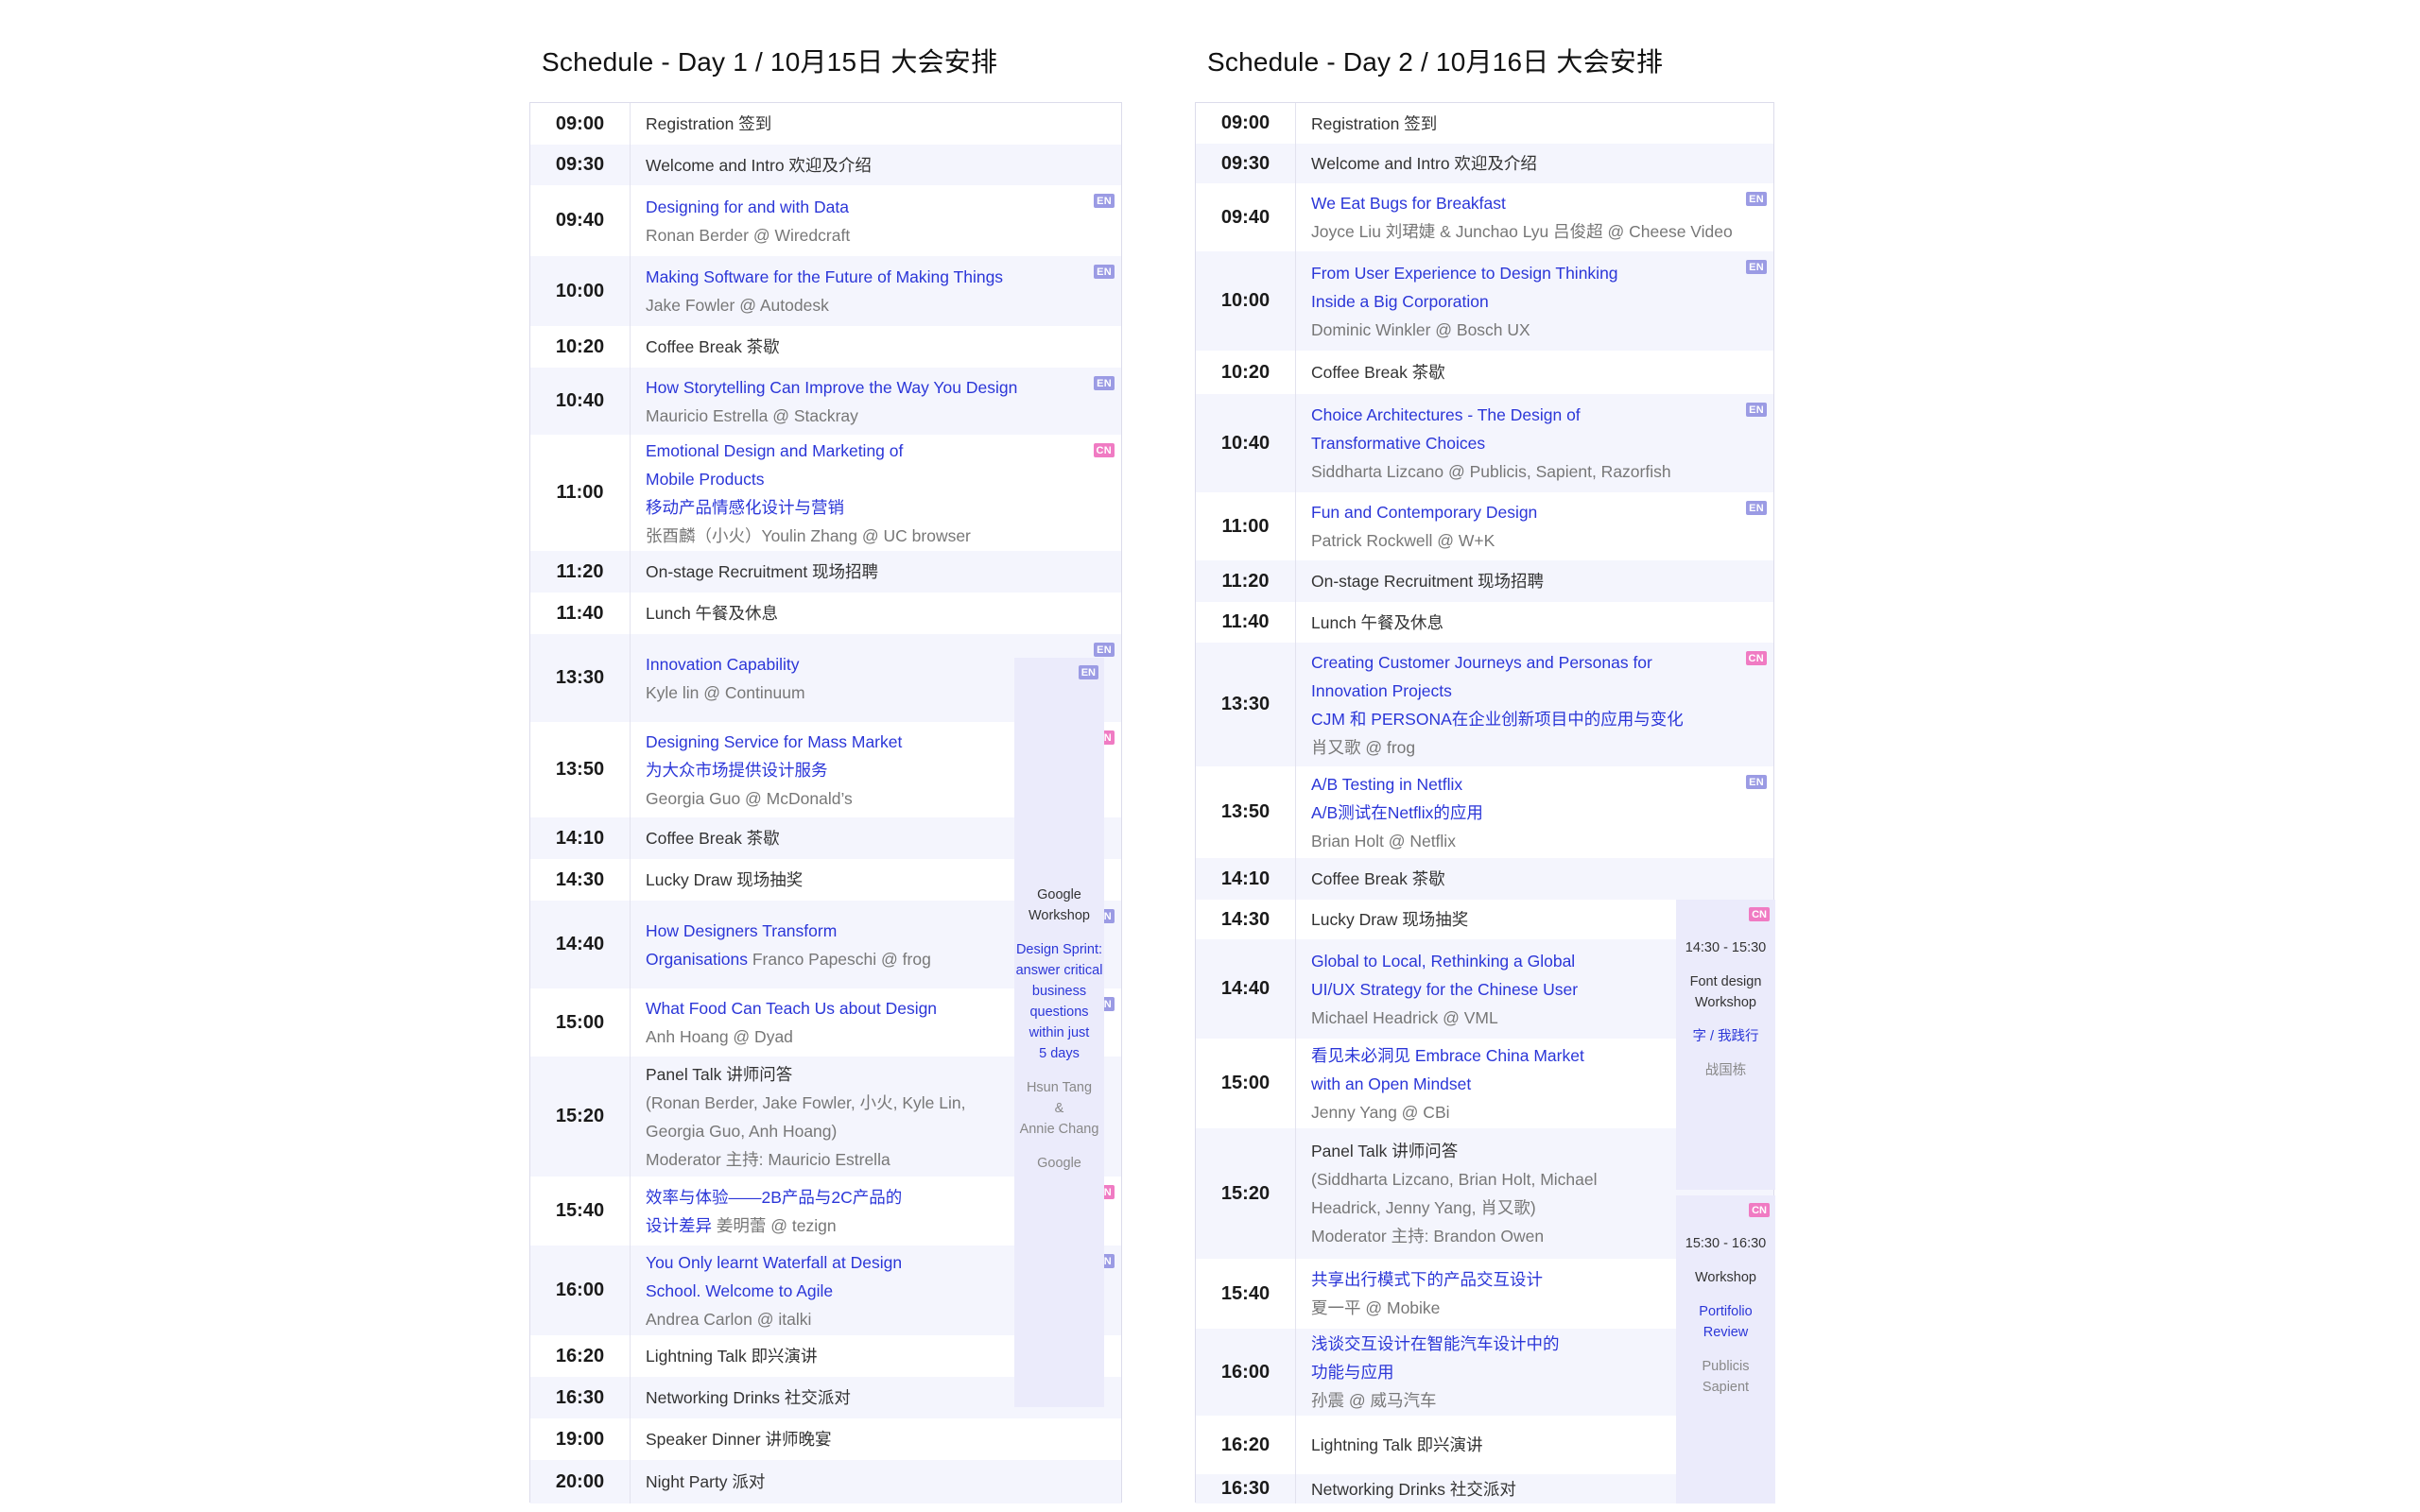 Image resolution: width=2420 pixels, height=1512 pixels. I want to click on session-title: Inside a Big Corporation, so click(1538, 301).